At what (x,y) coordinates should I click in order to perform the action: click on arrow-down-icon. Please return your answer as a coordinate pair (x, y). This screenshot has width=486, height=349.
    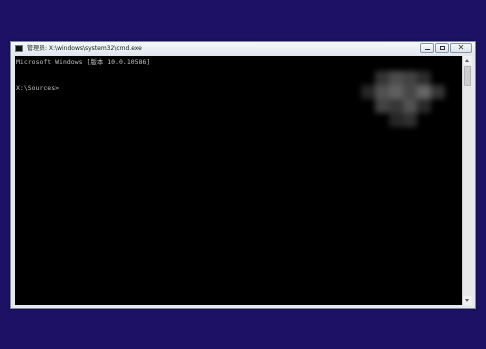
    Looking at the image, I should click on (467, 300).